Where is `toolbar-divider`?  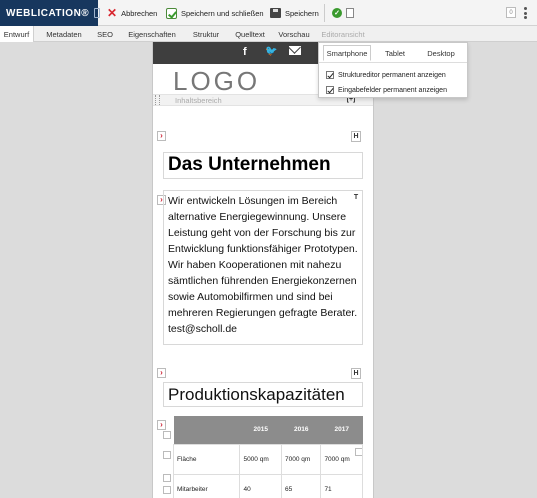 toolbar-divider is located at coordinates (324, 13).